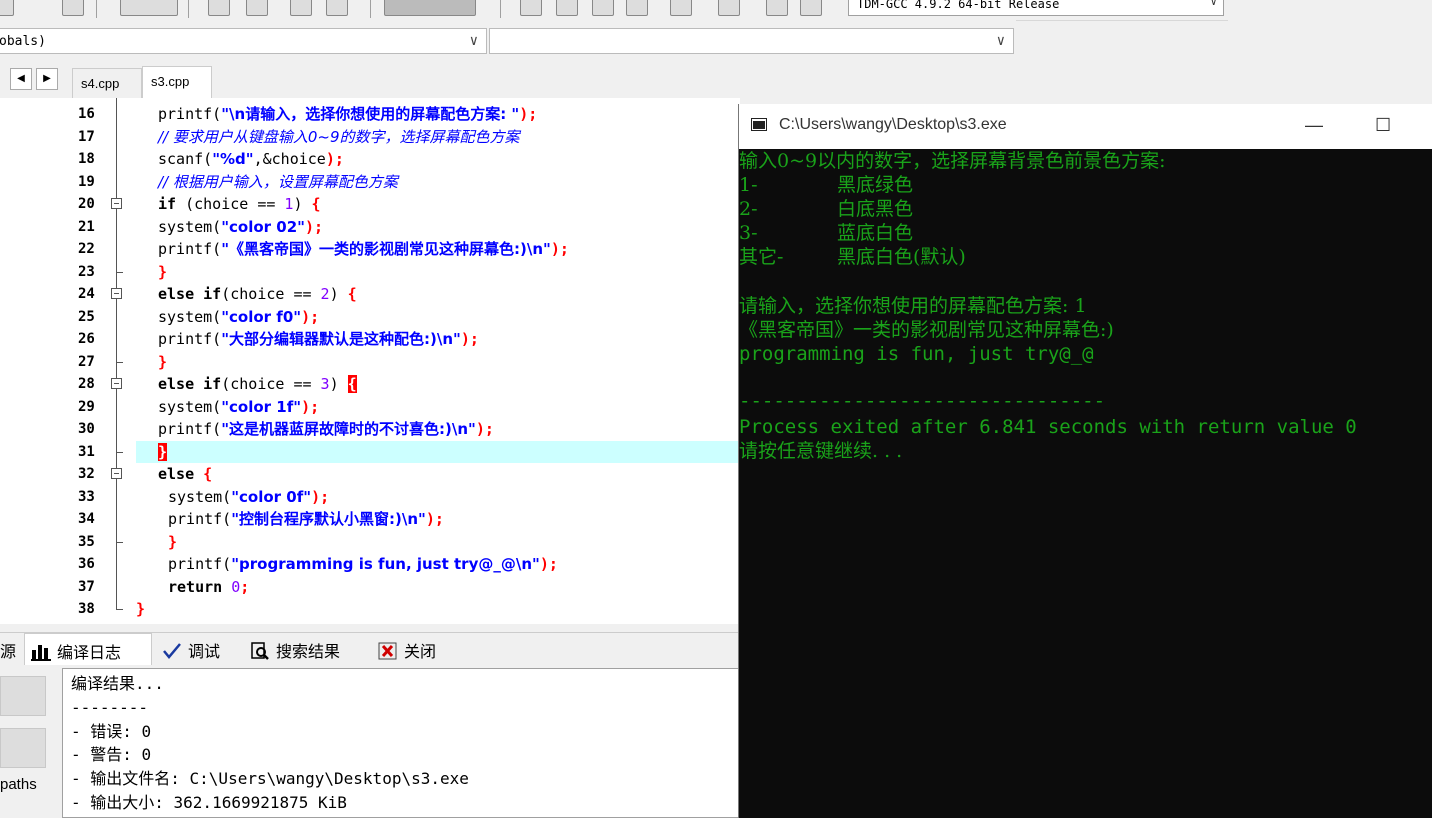 This screenshot has width=1432, height=818. What do you see at coordinates (11, 649) in the screenshot?
I see `tab-resources: 源` at bounding box center [11, 649].